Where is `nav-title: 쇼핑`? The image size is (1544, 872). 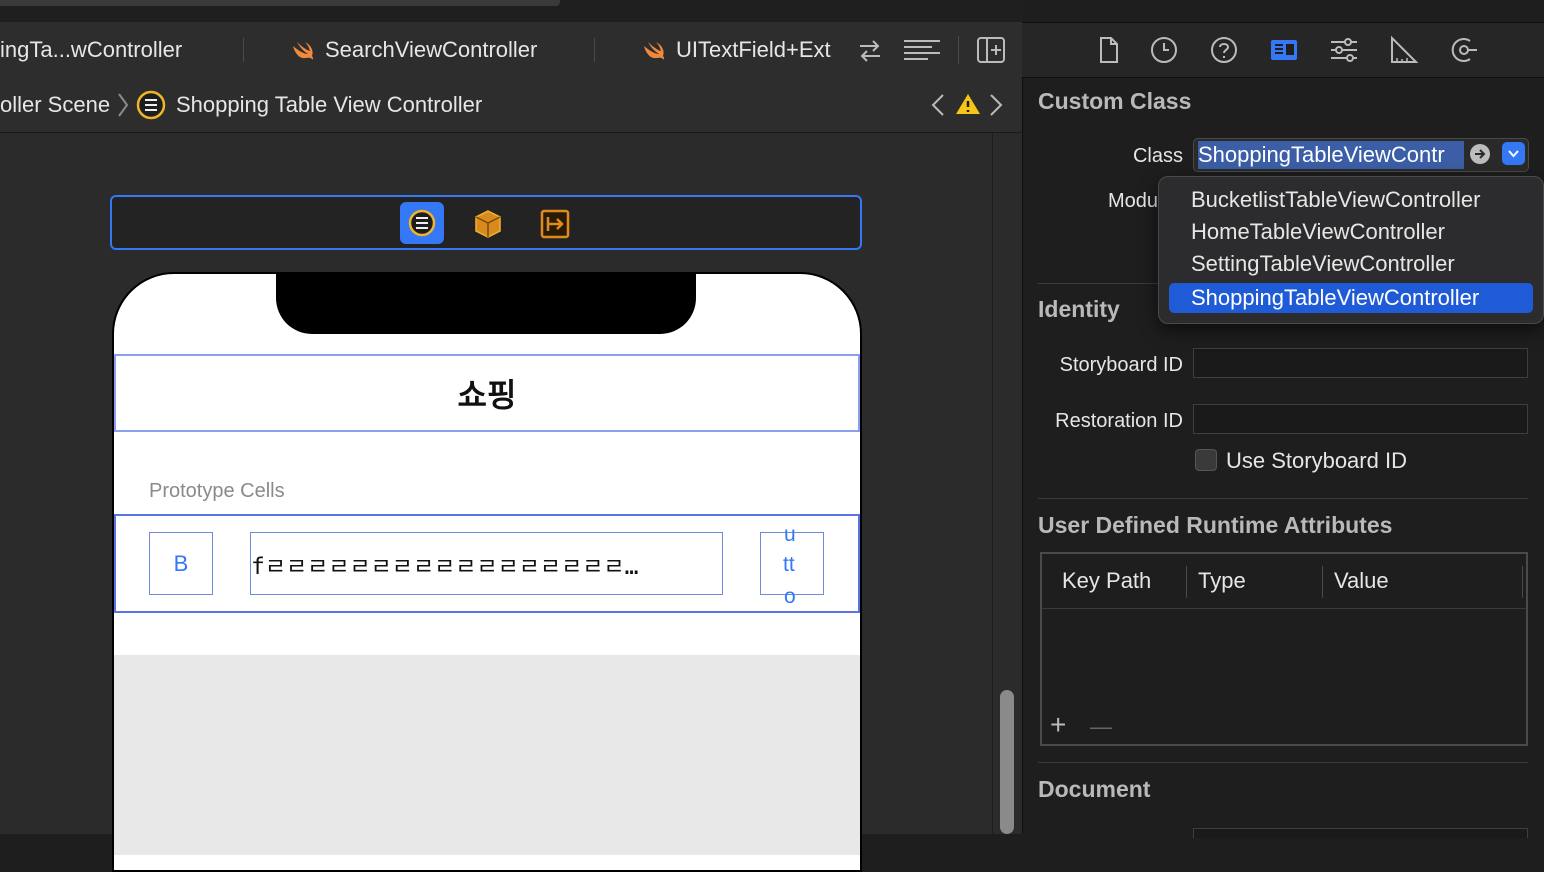 nav-title: 쇼핑 is located at coordinates (487, 395).